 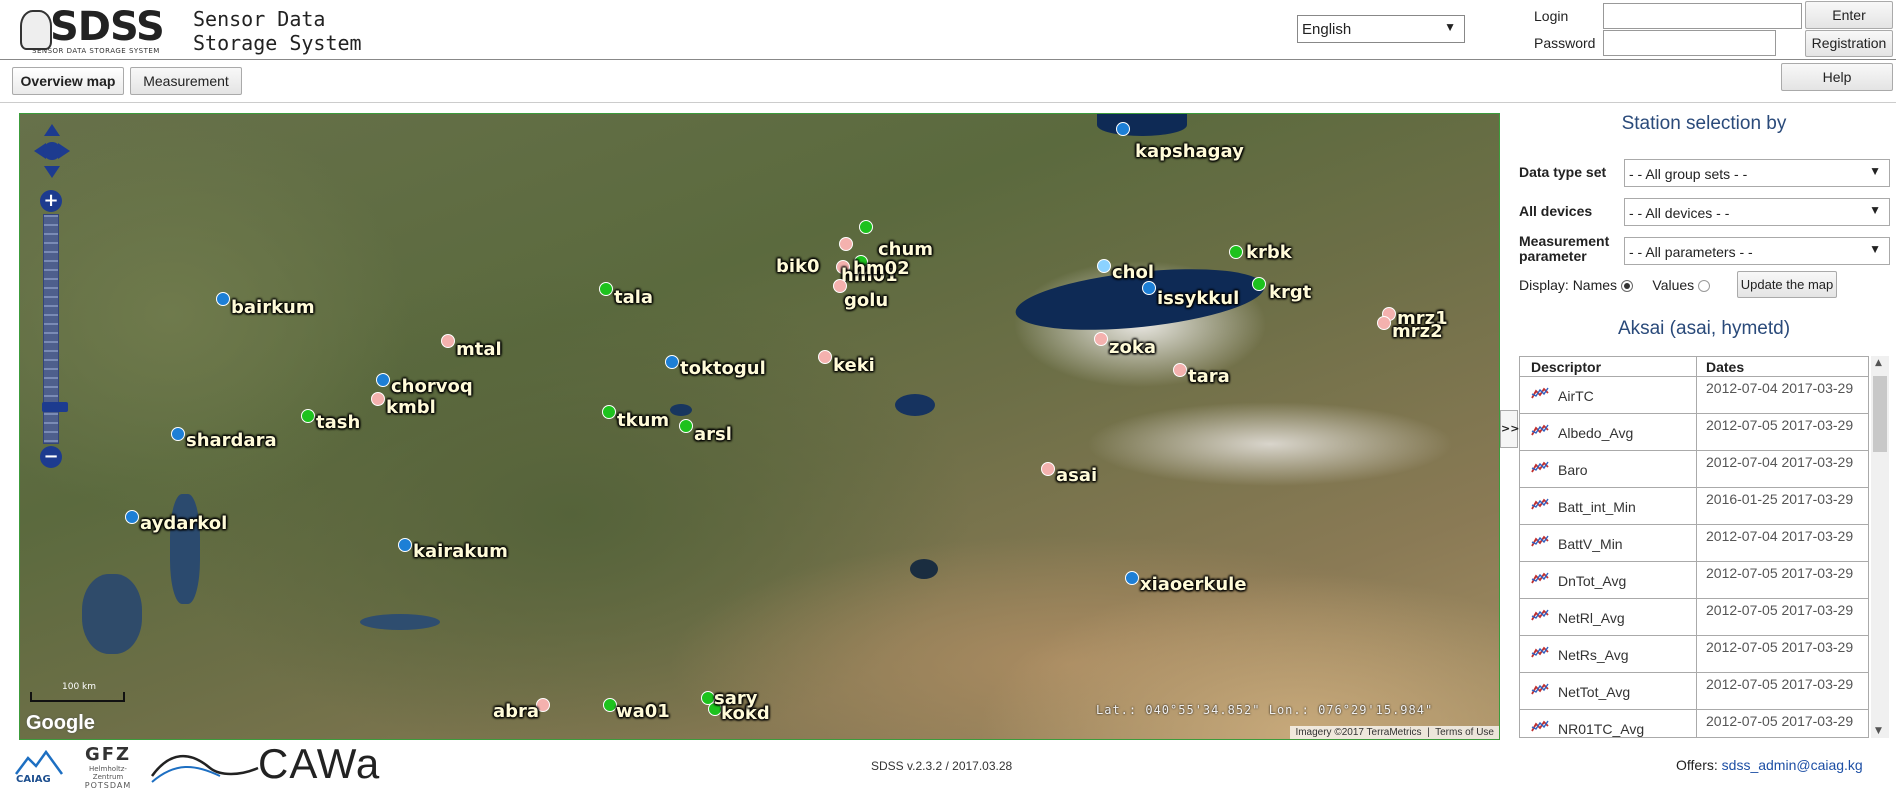 I want to click on station-label-arsl: arsl, so click(x=713, y=434).